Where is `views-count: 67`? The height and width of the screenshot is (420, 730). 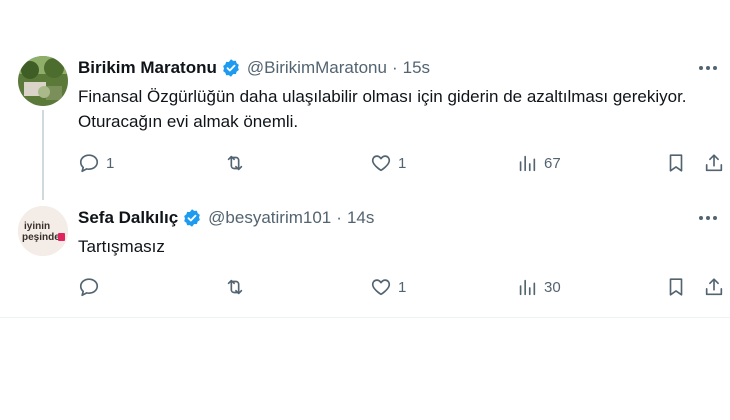 views-count: 67 is located at coordinates (552, 163).